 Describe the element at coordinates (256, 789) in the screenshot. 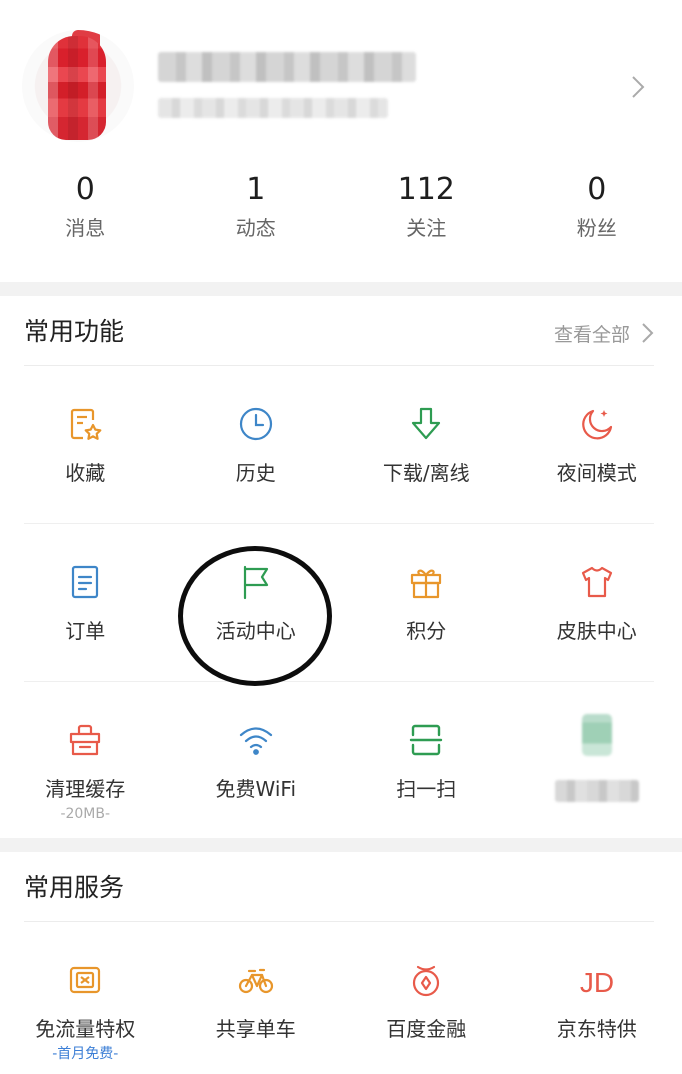

I see `free-wifi-label: 免费WiFi` at that location.